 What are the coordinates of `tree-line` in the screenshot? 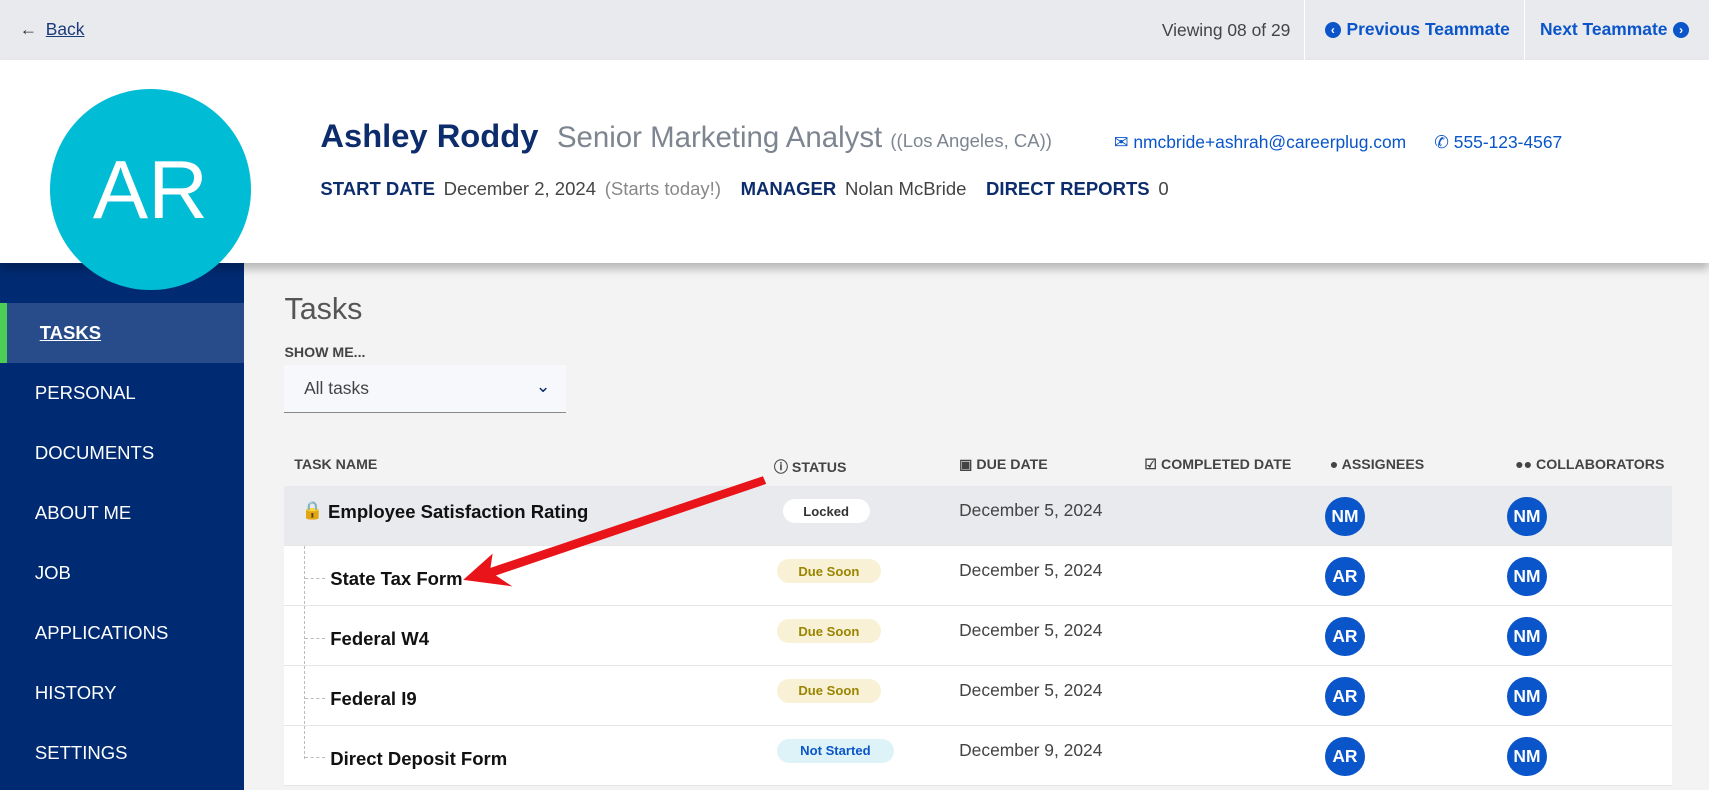 It's located at (304, 652).